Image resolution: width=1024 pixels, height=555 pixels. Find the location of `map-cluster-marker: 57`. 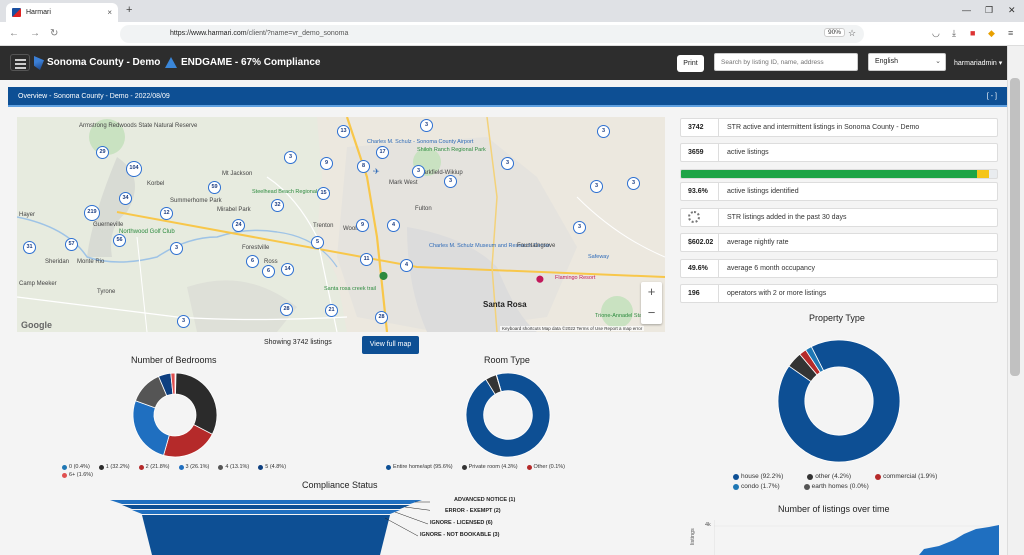

map-cluster-marker: 57 is located at coordinates (71, 244).